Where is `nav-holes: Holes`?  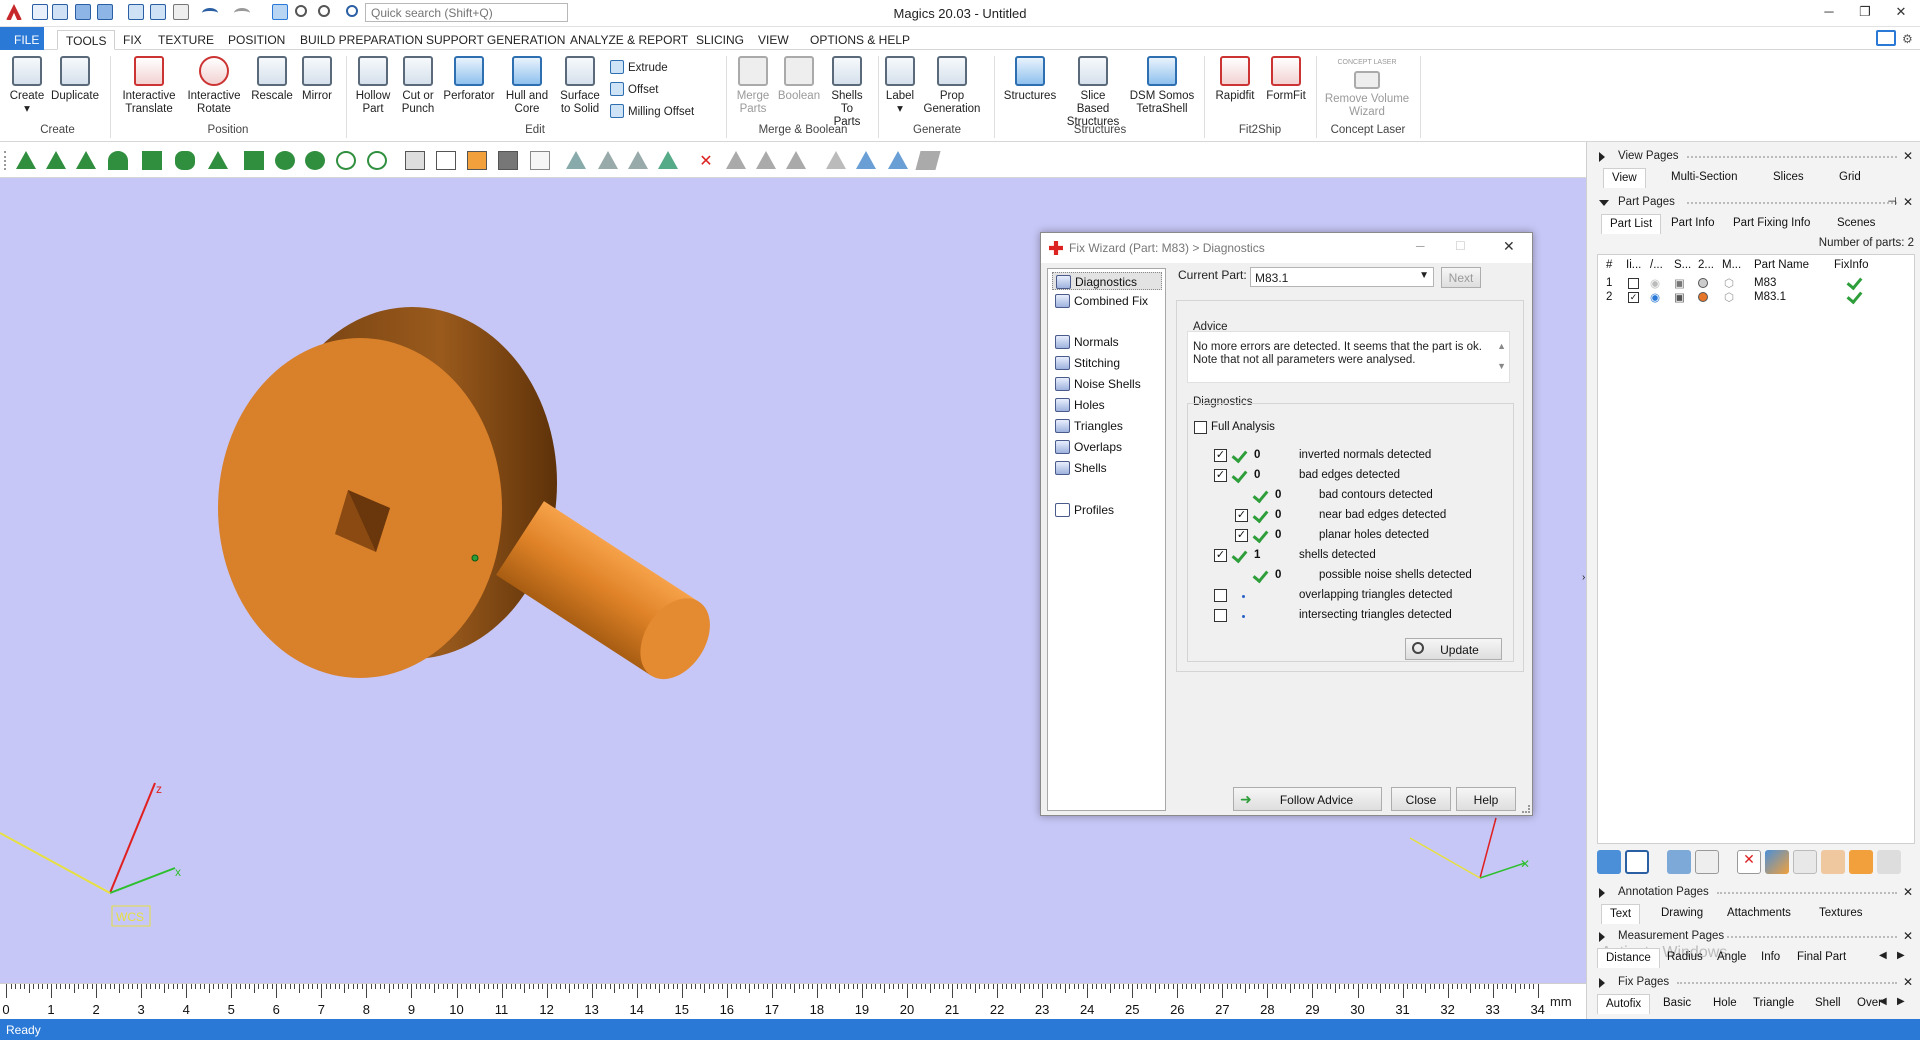 nav-holes: Holes is located at coordinates (1107, 405).